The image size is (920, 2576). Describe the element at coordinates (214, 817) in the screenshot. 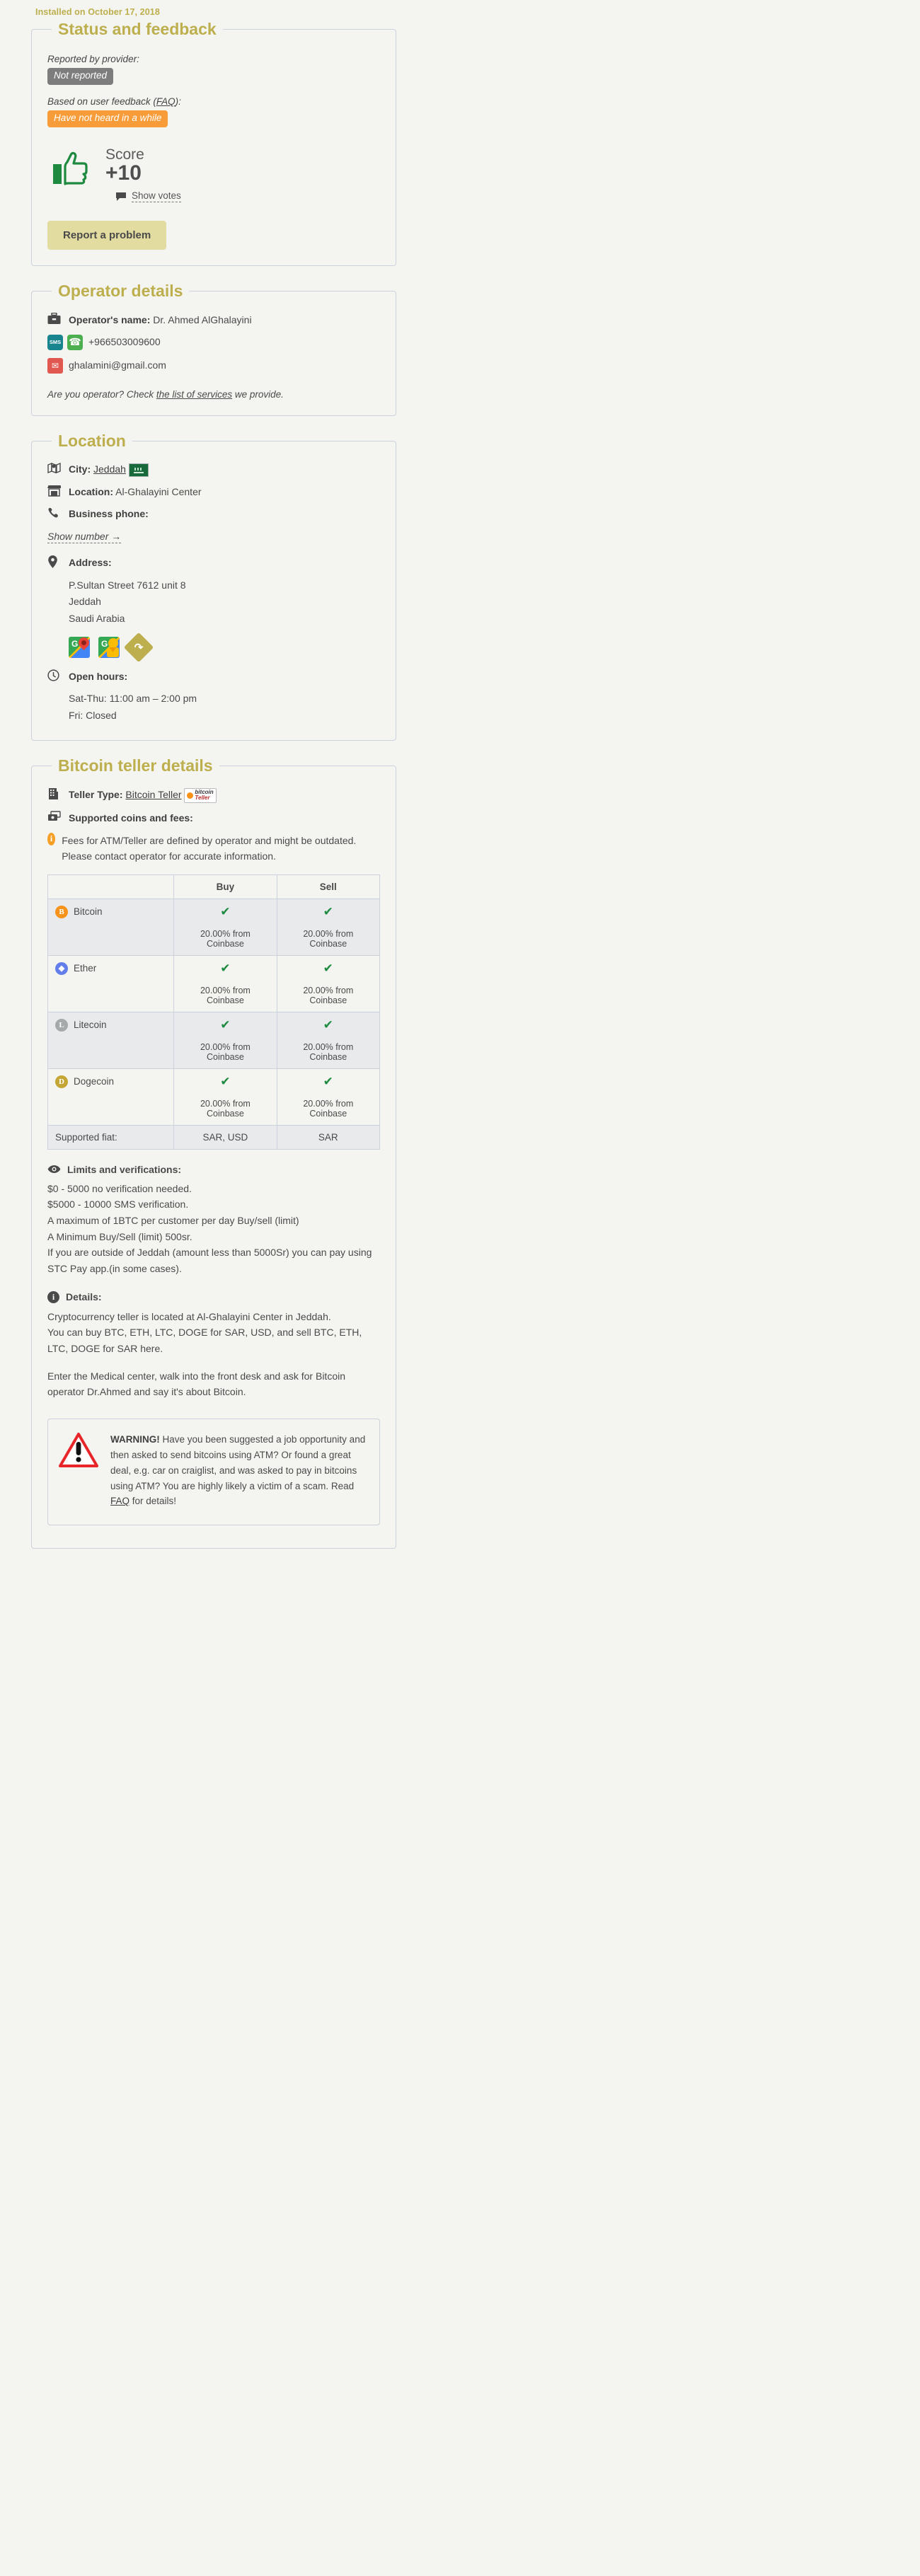

I see `supported-coins-row: Supported coins and fees:` at that location.